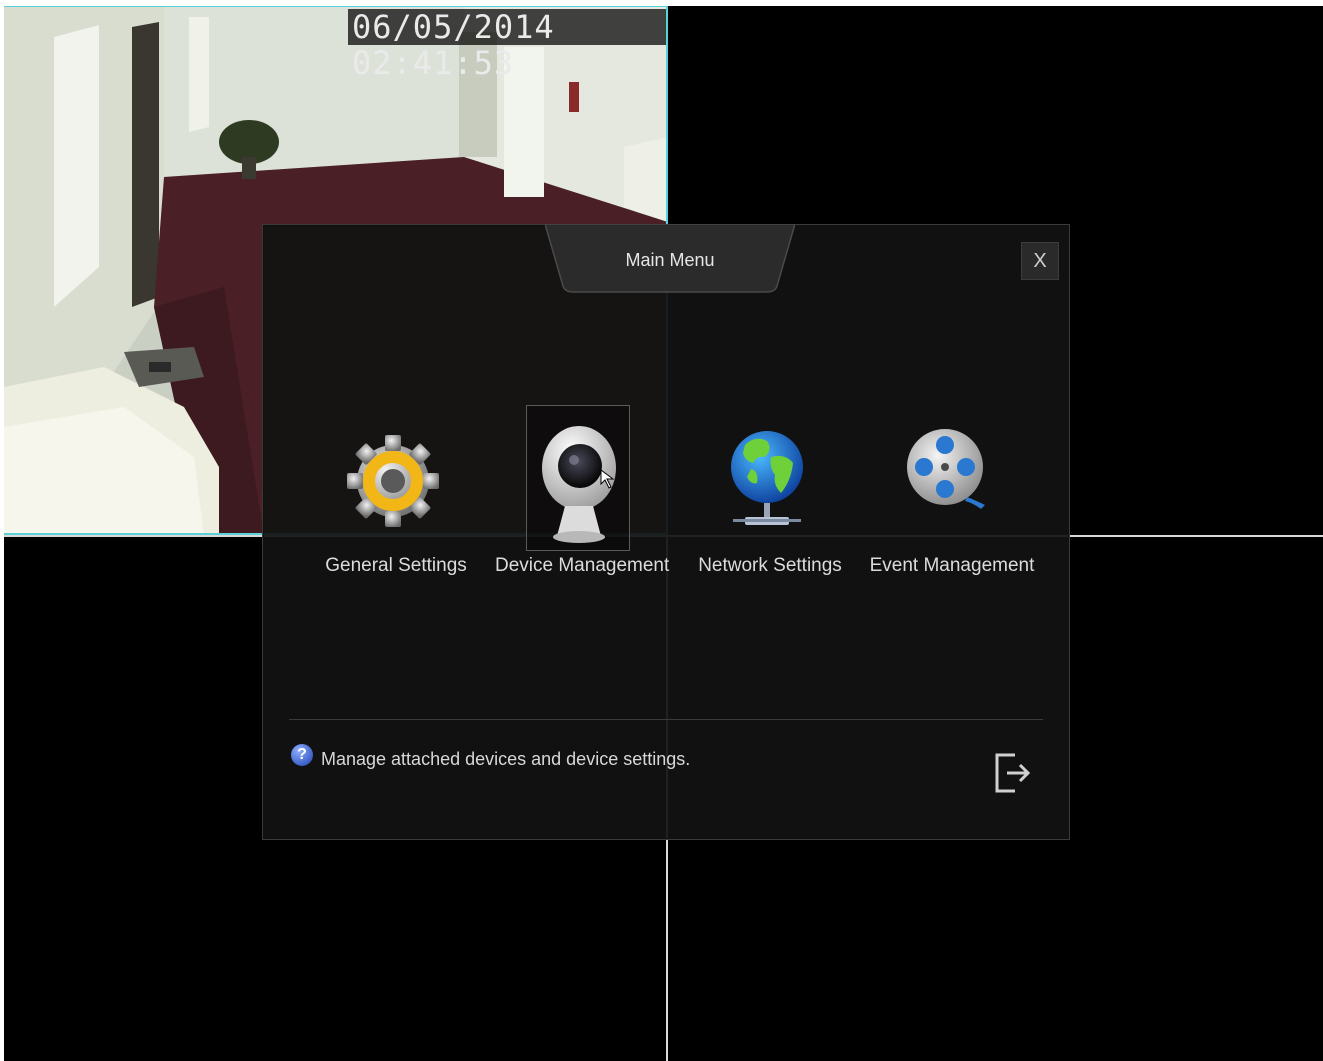  Describe the element at coordinates (582, 565) in the screenshot. I see `menu-label-device-management: Device Management` at that location.